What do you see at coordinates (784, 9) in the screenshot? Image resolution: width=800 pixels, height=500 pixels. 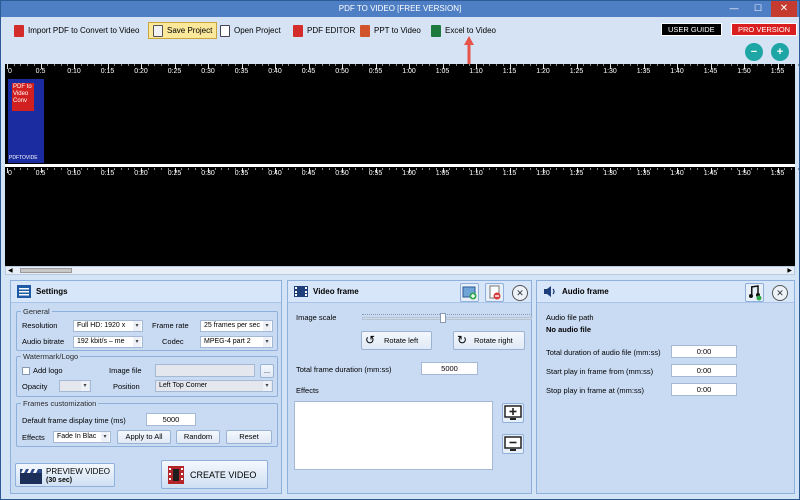 I see `close-window-icon: ✕` at bounding box center [784, 9].